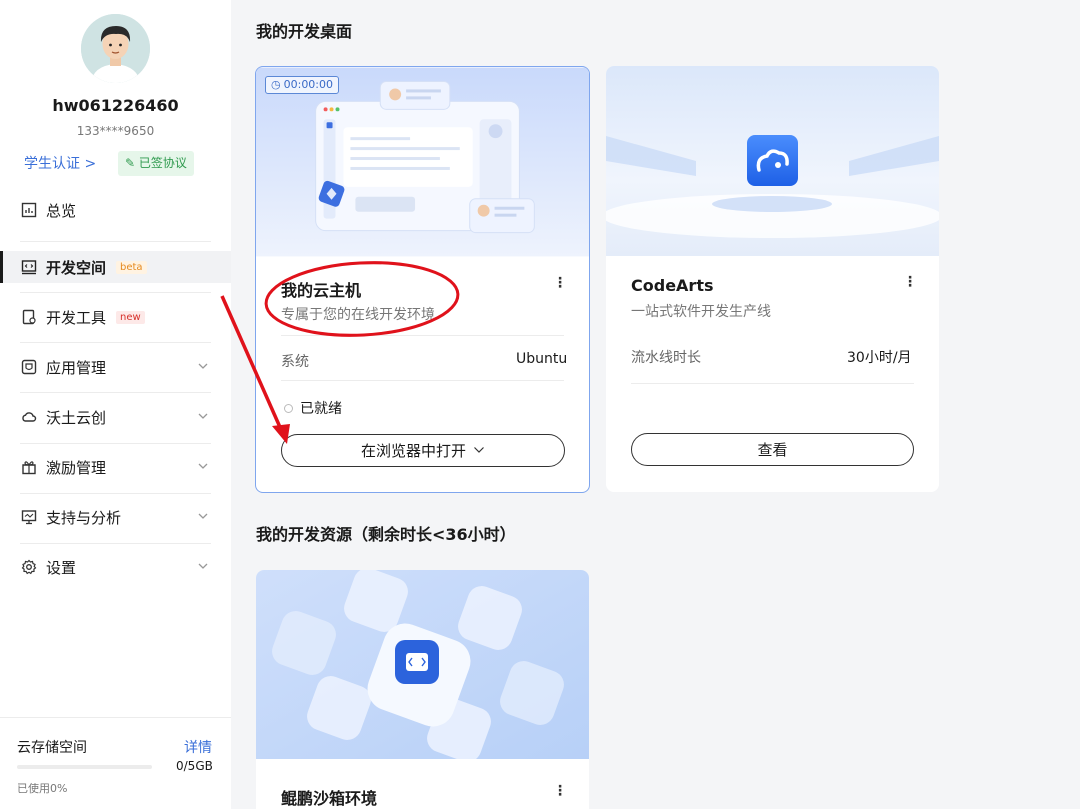  What do you see at coordinates (52, 748) in the screenshot?
I see `storage-title: 云存储空间` at bounding box center [52, 748].